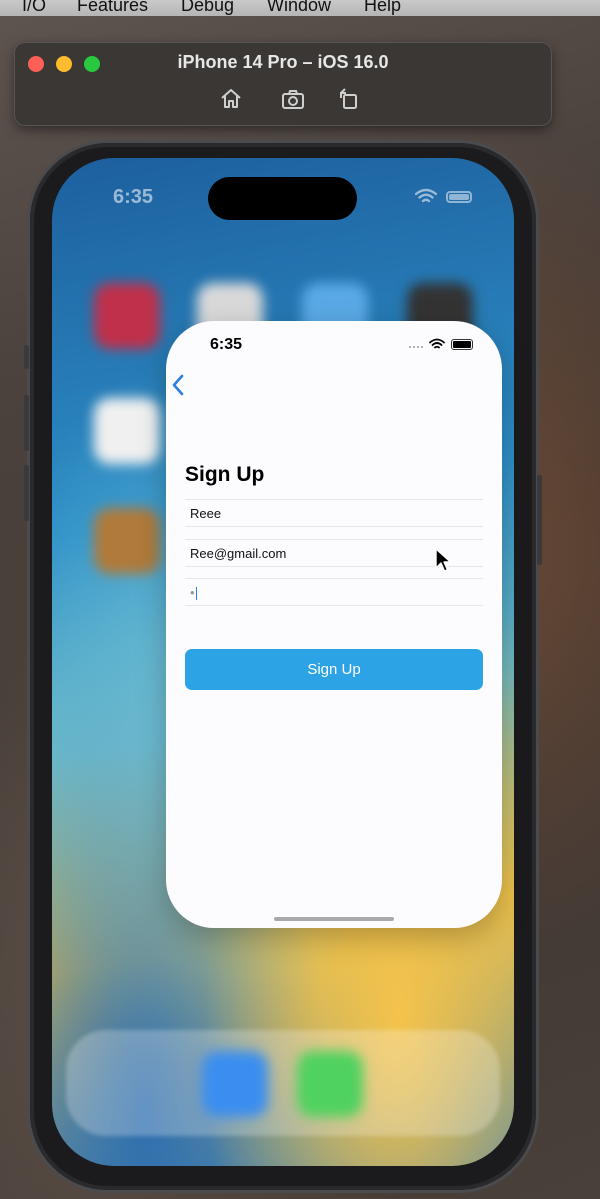 Image resolution: width=600 pixels, height=1199 pixels. What do you see at coordinates (196, 594) in the screenshot?
I see `text-cursor` at bounding box center [196, 594].